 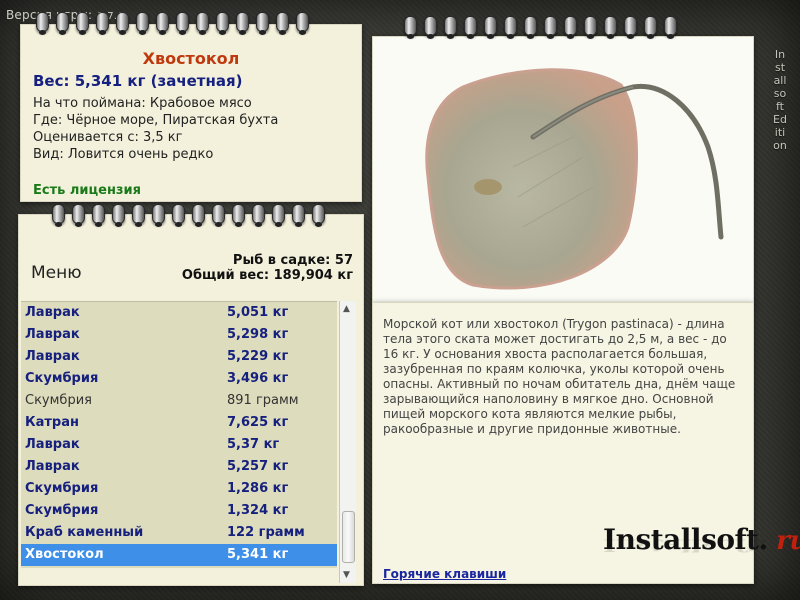 What do you see at coordinates (123, 154) in the screenshot?
I see `fish-rarity: Вид: Ловится очень редко` at bounding box center [123, 154].